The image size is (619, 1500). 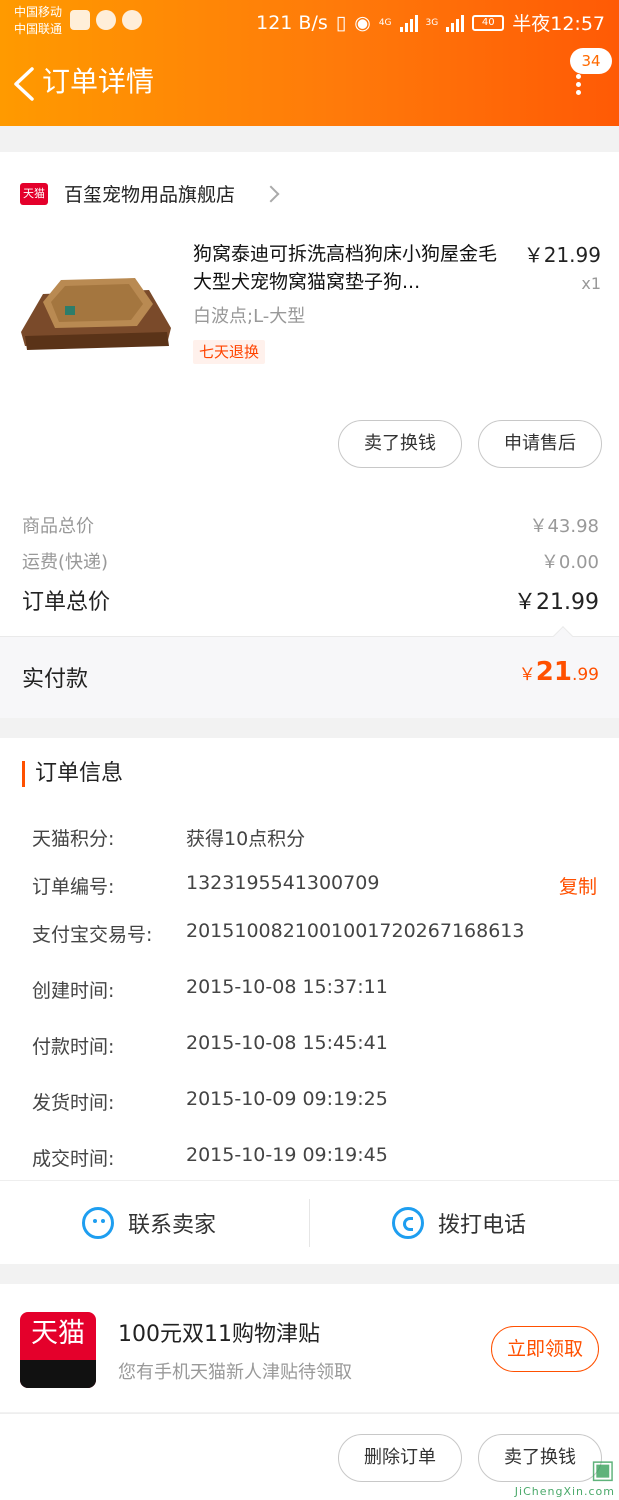 I want to click on amount-paid-box: 实付款 ￥21.99, so click(x=309, y=672).